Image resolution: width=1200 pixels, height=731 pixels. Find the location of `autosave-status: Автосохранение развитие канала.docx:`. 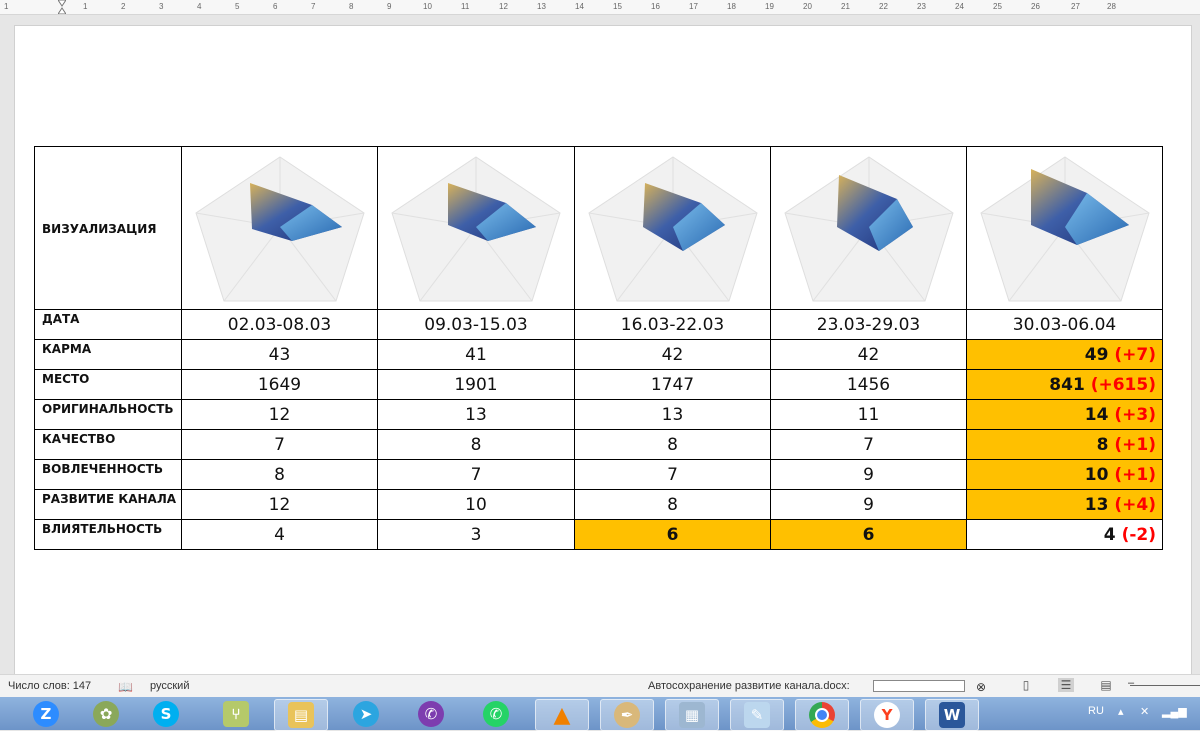

autosave-status: Автосохранение развитие канала.docx: is located at coordinates (749, 686).